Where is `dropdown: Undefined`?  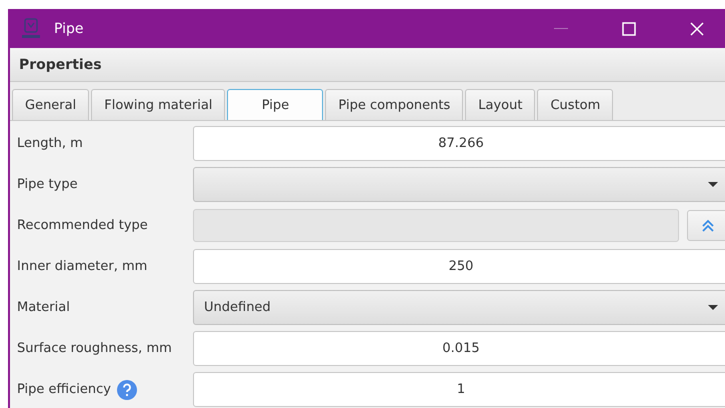 dropdown: Undefined is located at coordinates (459, 307).